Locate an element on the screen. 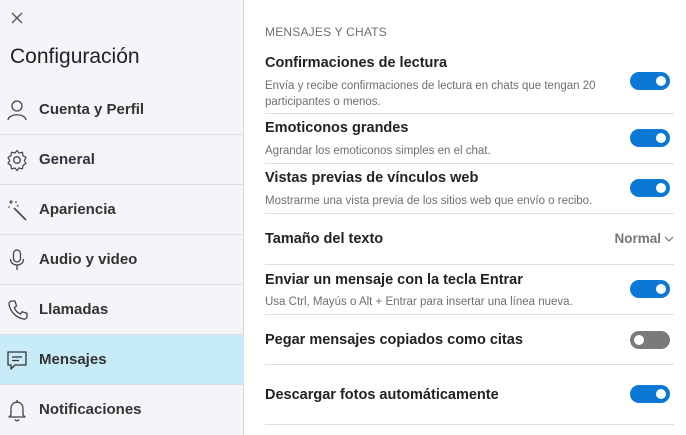 This screenshot has height=435, width=686. sidebar-item-messages: Mensajes is located at coordinates (122, 360).